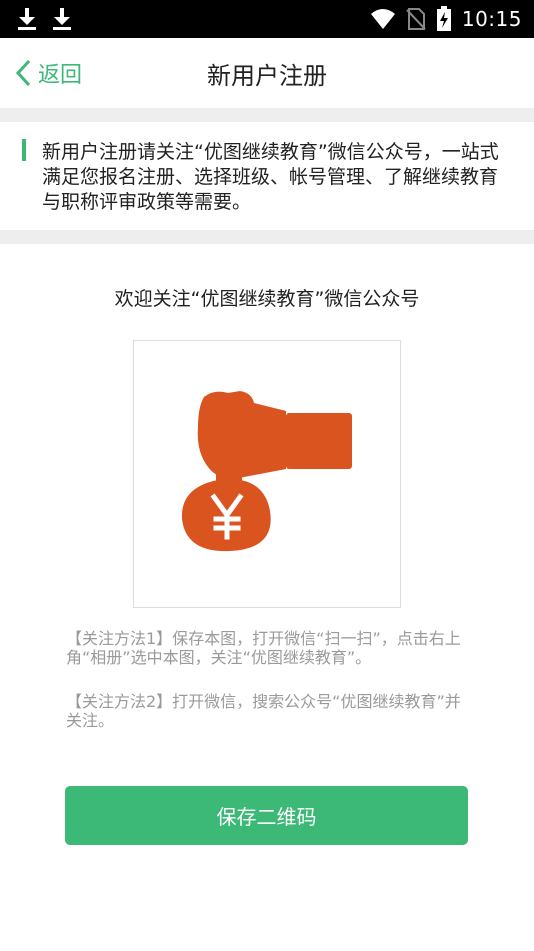  What do you see at coordinates (416, 19) in the screenshot?
I see `no-sim-icon` at bounding box center [416, 19].